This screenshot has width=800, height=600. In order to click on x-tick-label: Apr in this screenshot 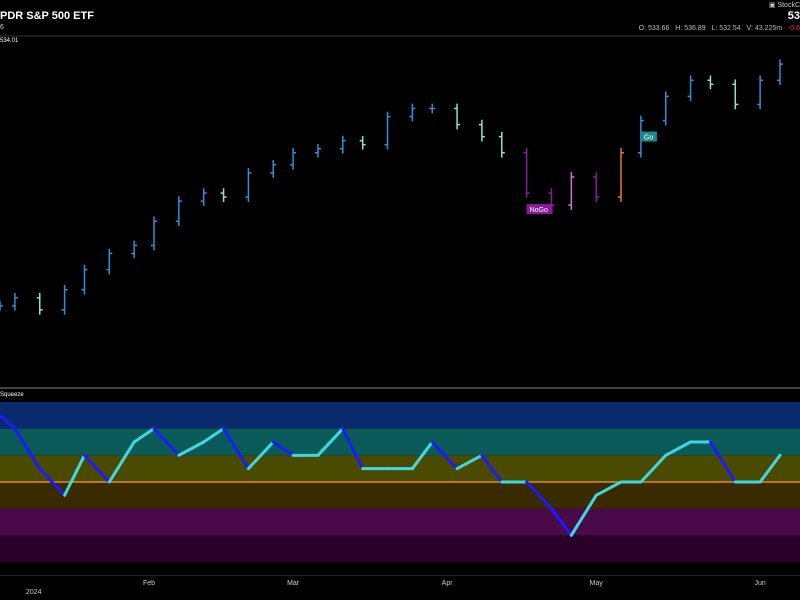, I will do `click(447, 583)`.